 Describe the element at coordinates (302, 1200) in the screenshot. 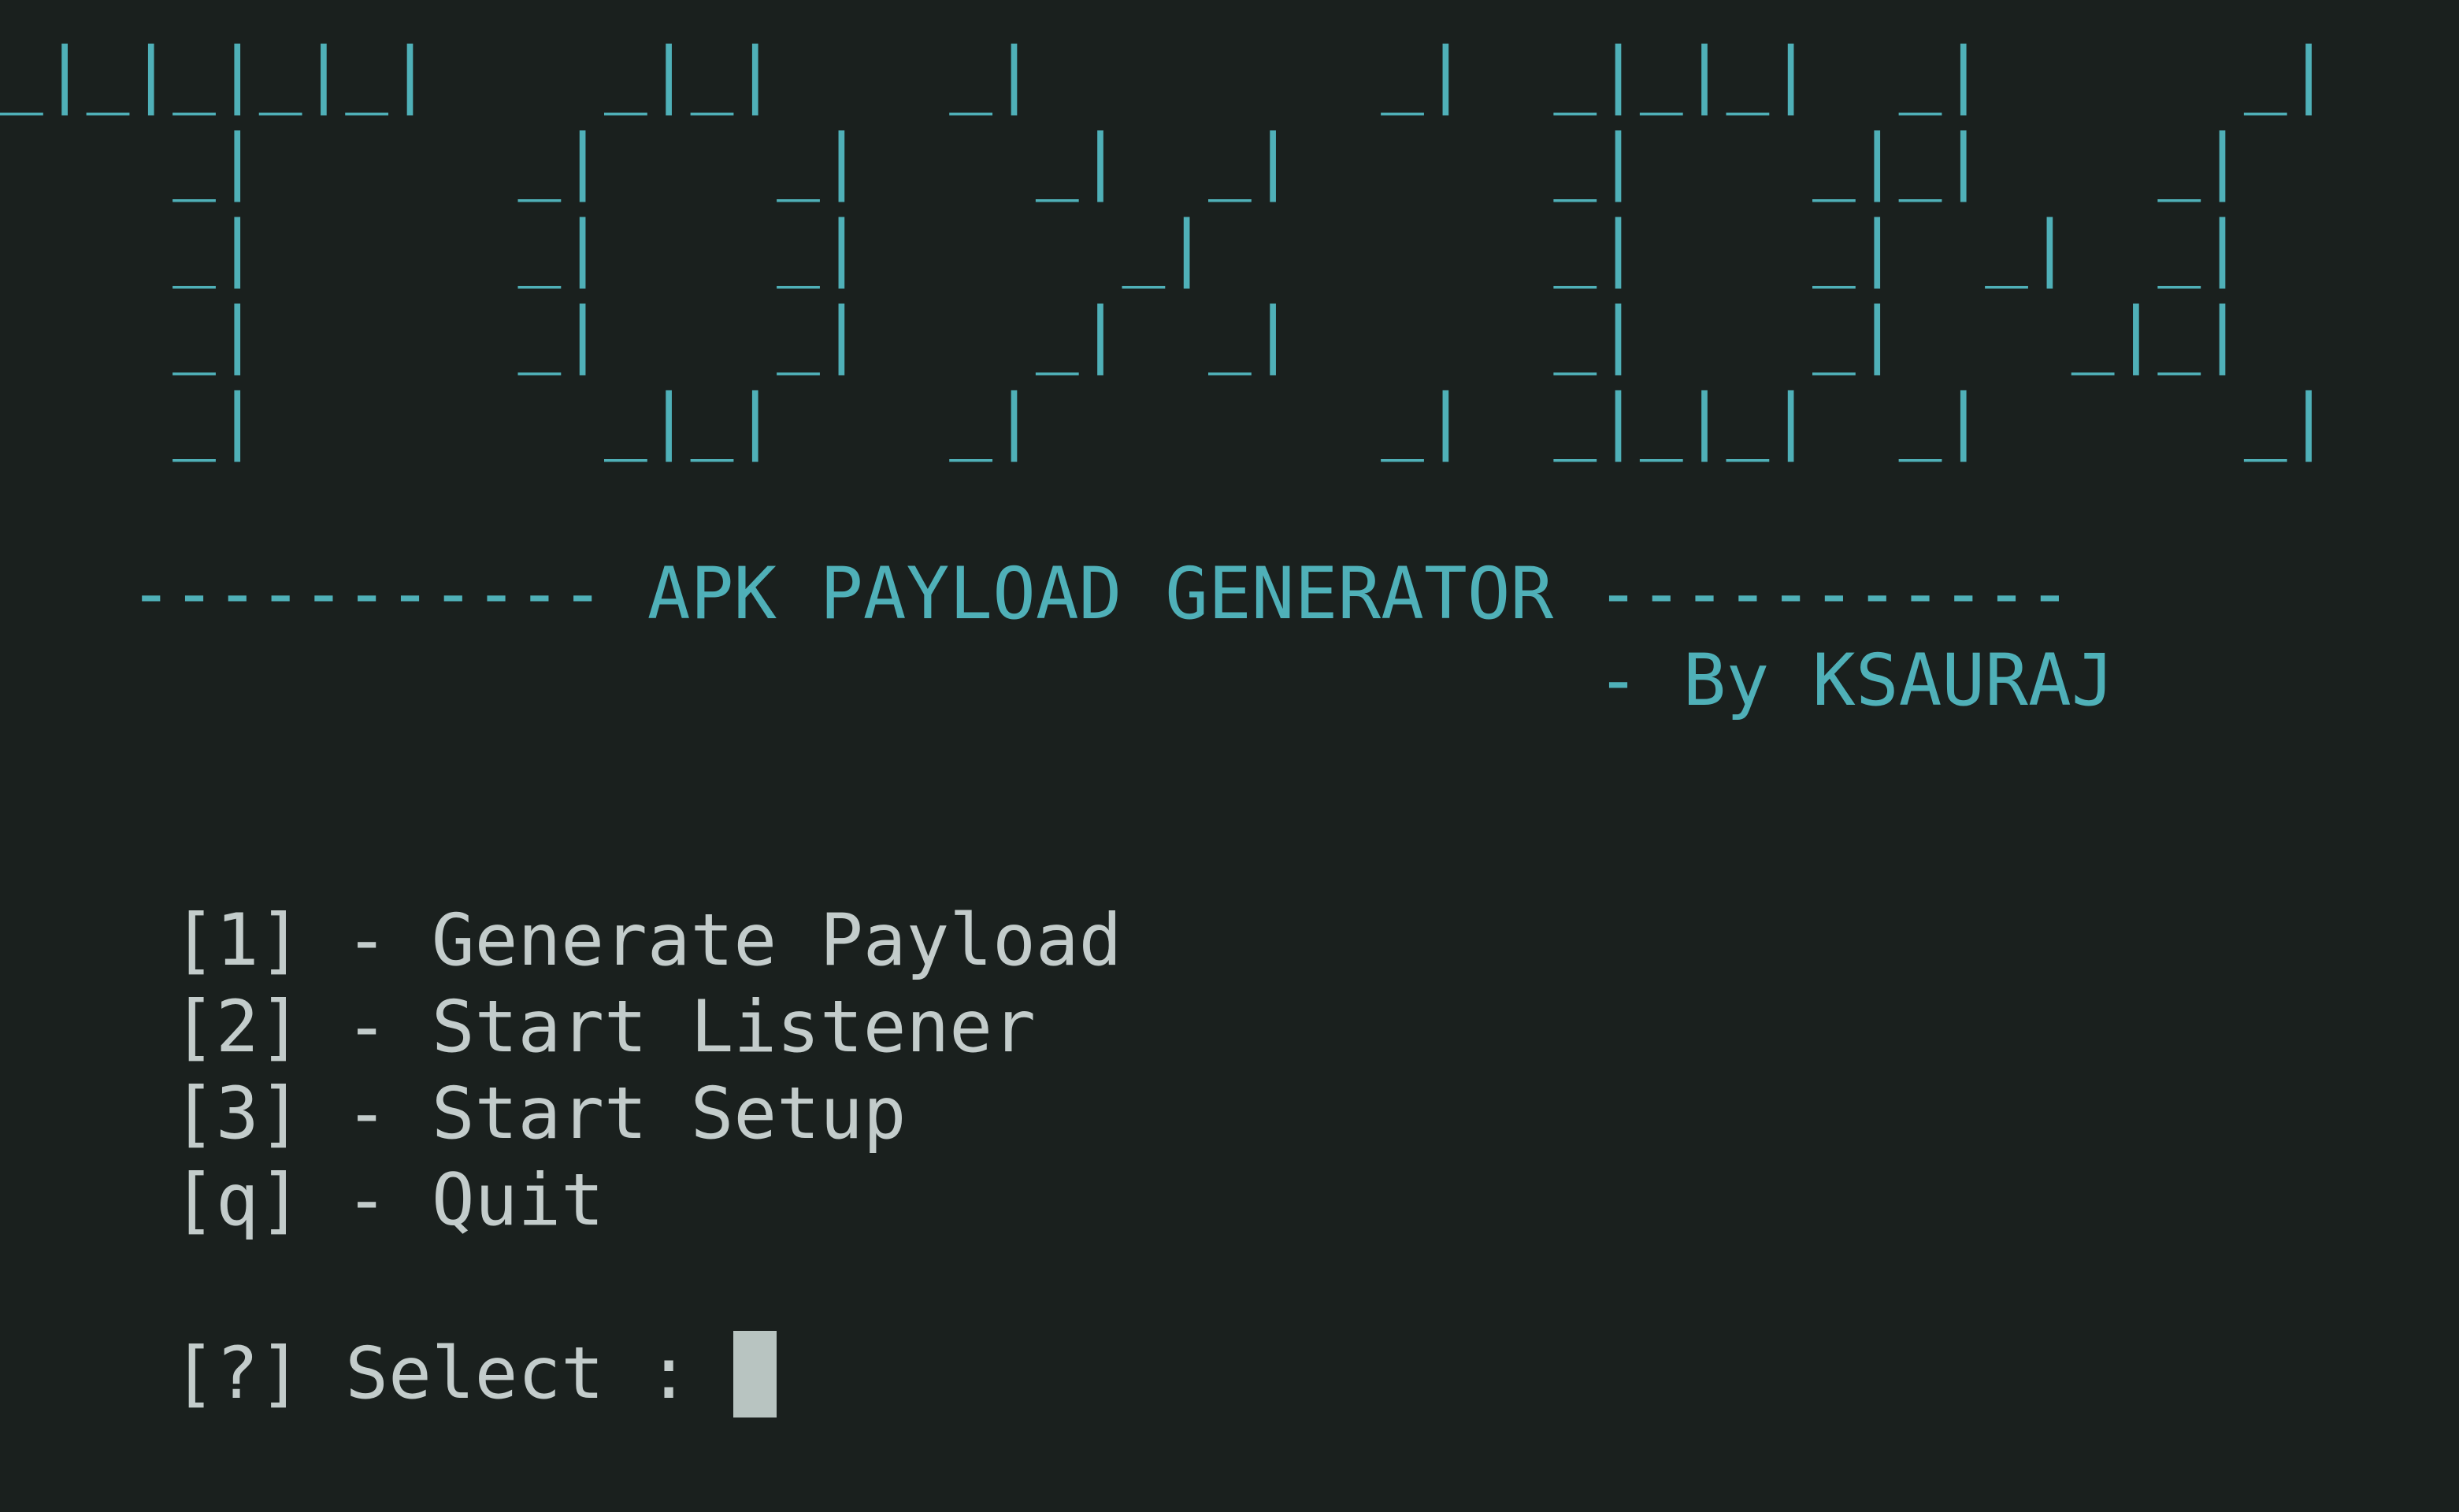

I see `menu-item-quit: [q] - Quit` at that location.